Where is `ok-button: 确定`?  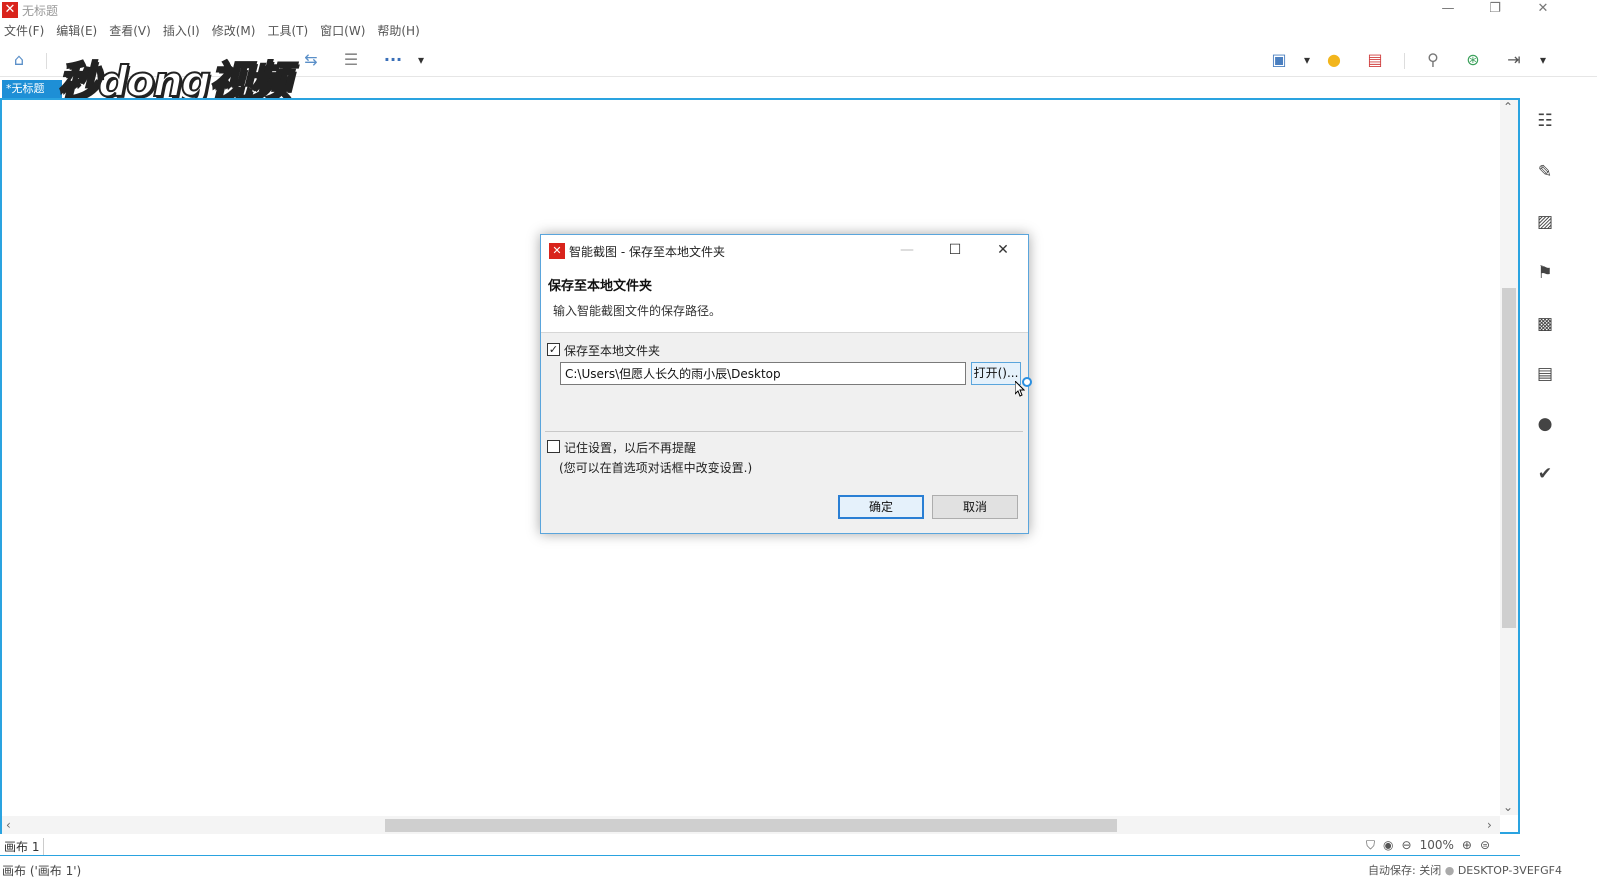
ok-button: 确定 is located at coordinates (881, 507).